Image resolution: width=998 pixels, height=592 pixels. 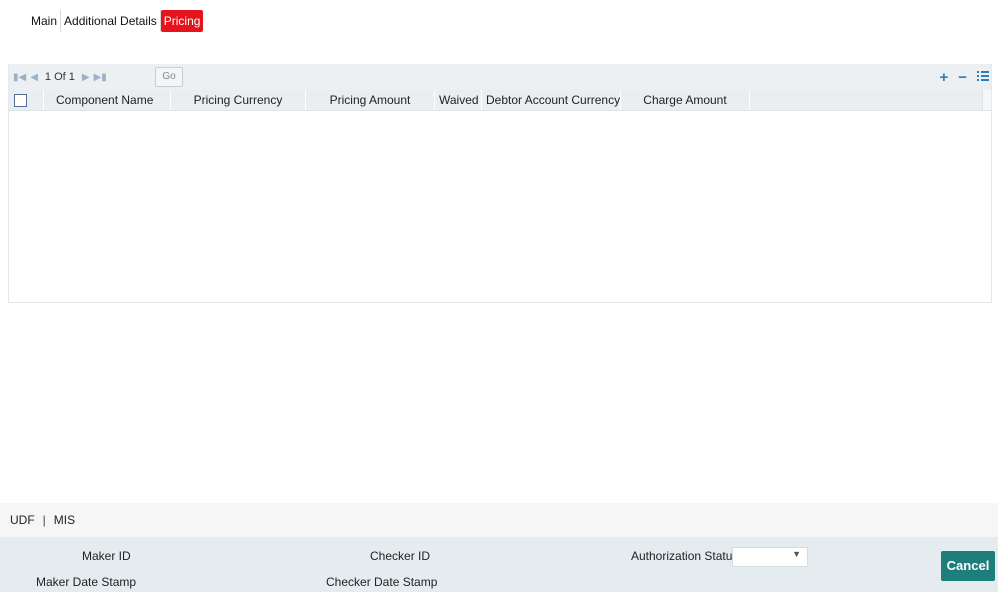 I want to click on column-charge-amount: Charge Amount, so click(x=685, y=100).